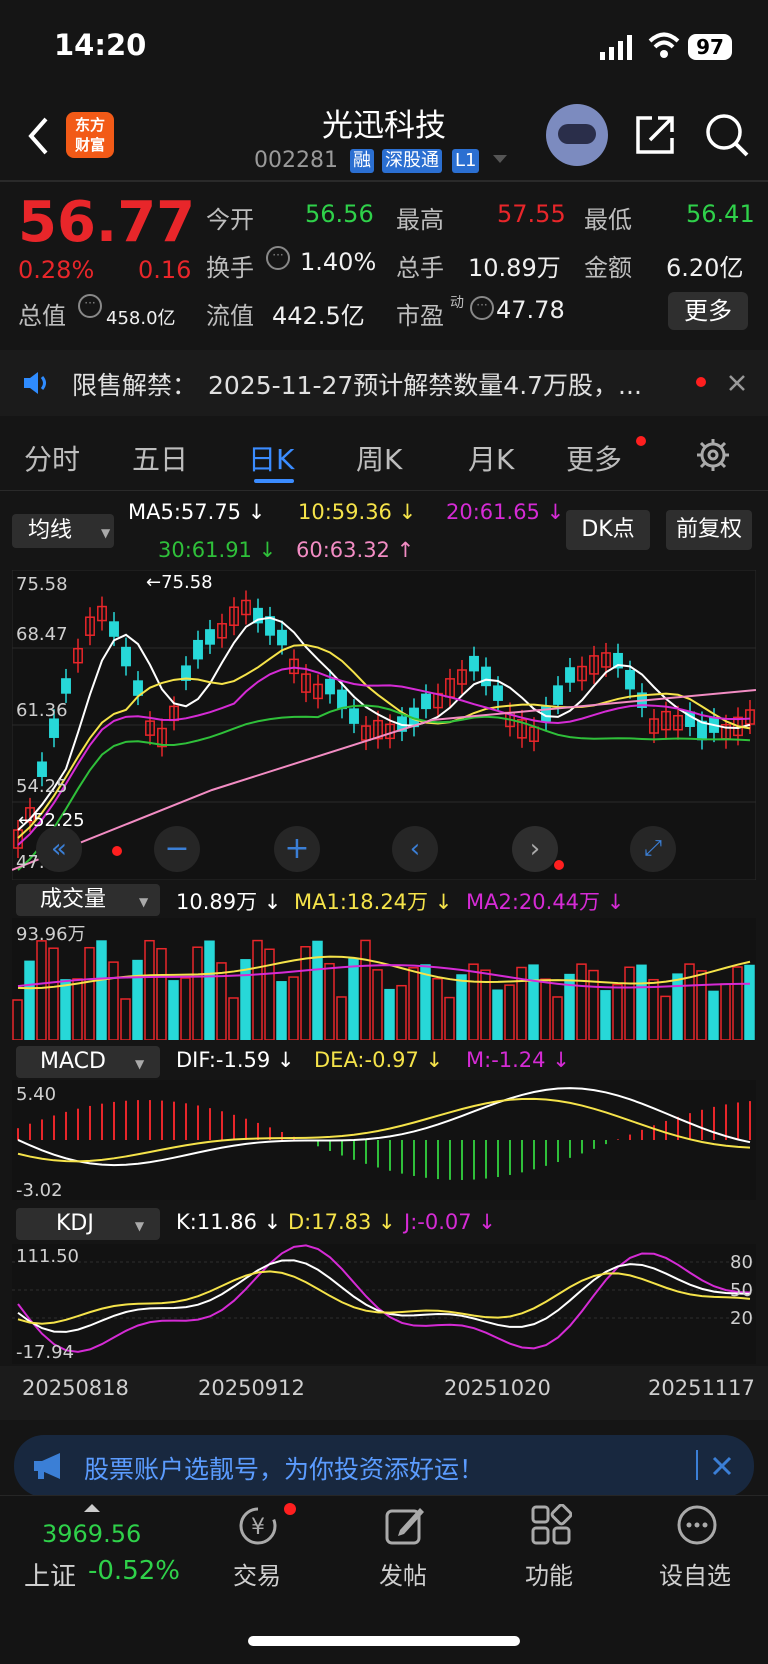 The image size is (768, 1664). What do you see at coordinates (257, 1573) in the screenshot?
I see `nav-trade: 交易` at bounding box center [257, 1573].